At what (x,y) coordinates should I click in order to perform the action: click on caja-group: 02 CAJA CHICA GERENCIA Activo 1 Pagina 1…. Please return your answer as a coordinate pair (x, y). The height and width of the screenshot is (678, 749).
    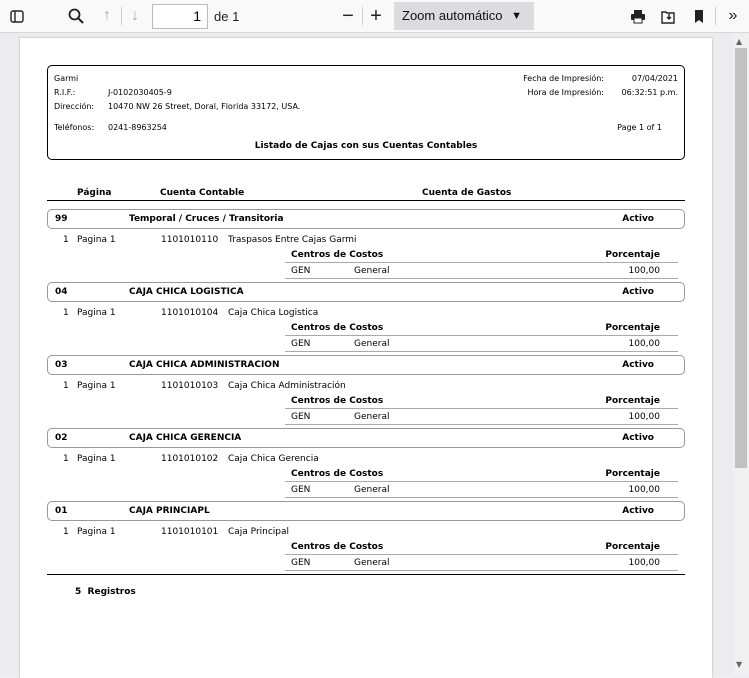
    Looking at the image, I should click on (366, 464).